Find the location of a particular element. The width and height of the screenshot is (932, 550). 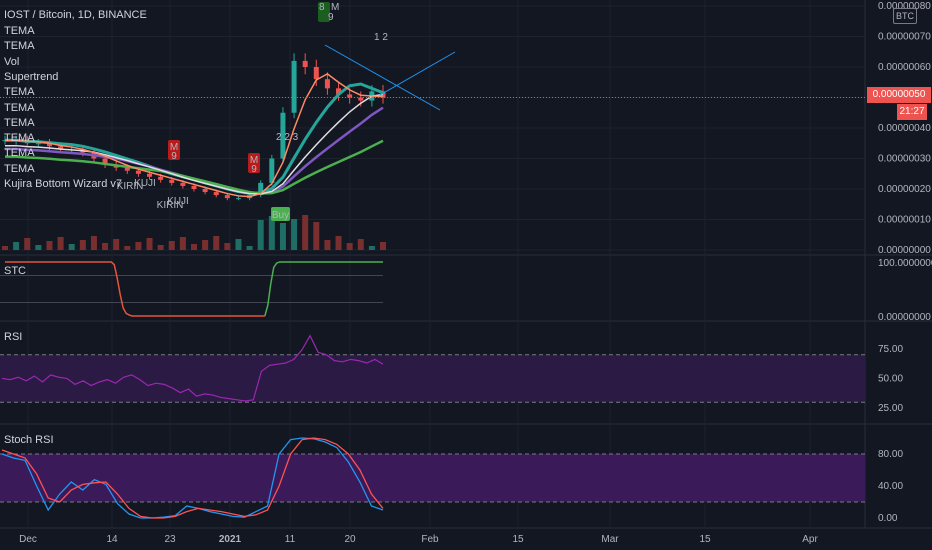

date-tick-label: 14 is located at coordinates (112, 539).